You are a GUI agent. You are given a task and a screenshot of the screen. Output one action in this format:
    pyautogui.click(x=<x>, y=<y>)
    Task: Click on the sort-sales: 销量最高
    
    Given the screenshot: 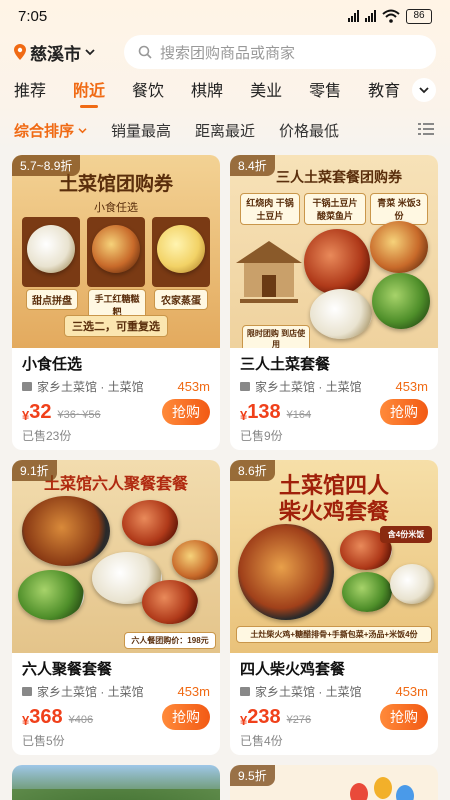 What is the action you would take?
    pyautogui.click(x=141, y=130)
    